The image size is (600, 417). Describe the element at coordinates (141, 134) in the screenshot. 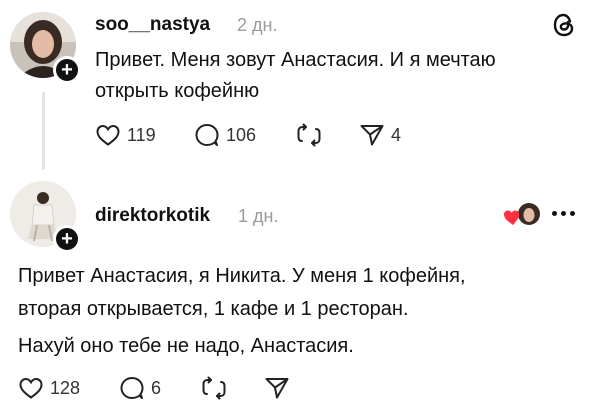

I see `like-count: 119` at that location.